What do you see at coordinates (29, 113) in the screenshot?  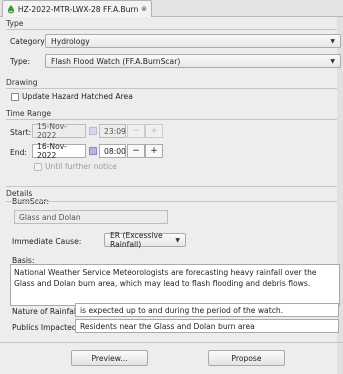 I see `time-range-section-title: Time Range` at bounding box center [29, 113].